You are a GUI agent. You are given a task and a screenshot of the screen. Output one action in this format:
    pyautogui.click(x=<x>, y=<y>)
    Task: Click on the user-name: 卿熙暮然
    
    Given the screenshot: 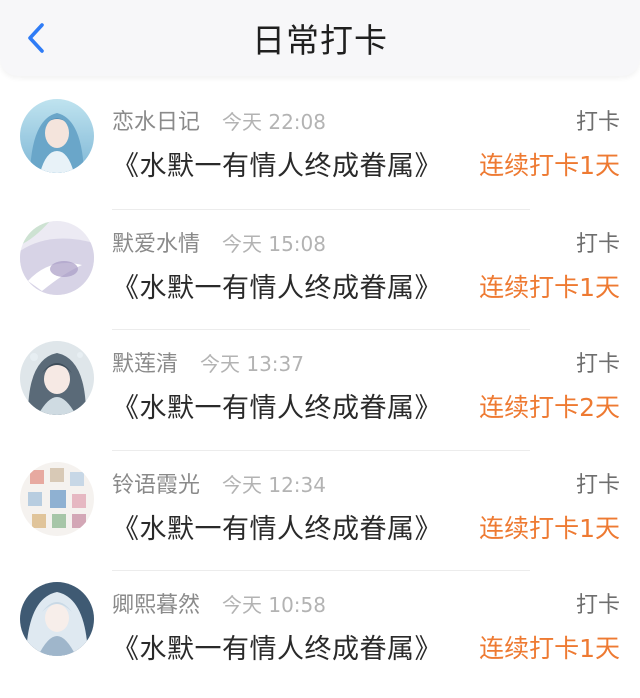 What is the action you would take?
    pyautogui.click(x=156, y=606)
    